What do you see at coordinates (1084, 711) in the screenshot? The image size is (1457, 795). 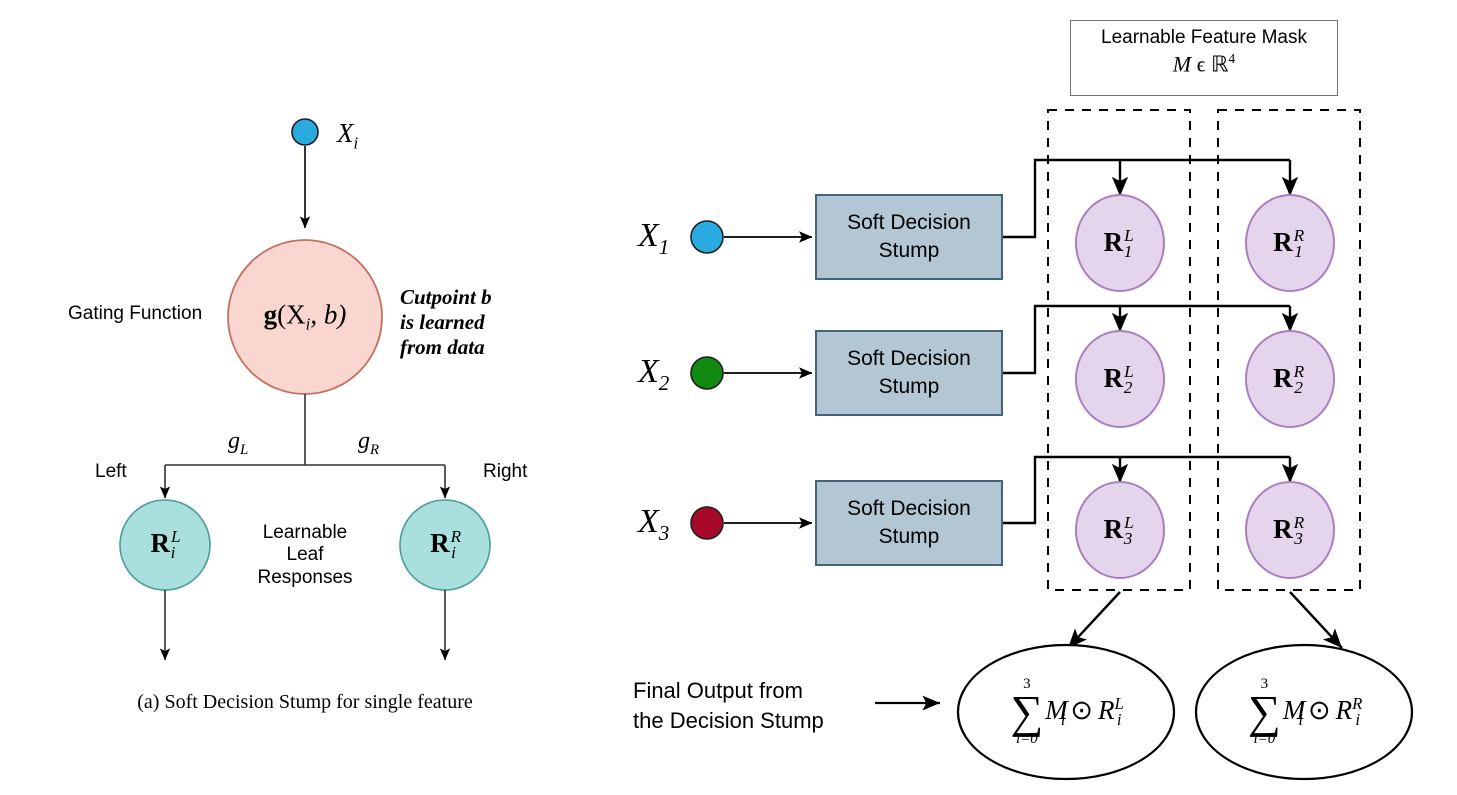 I see `final-output-left-expression: Mi ⊙ RLi` at bounding box center [1084, 711].